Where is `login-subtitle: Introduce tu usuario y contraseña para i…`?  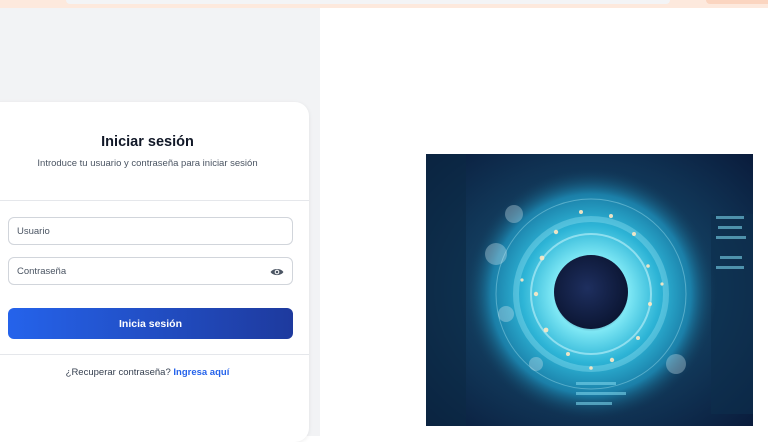
login-subtitle: Introduce tu usuario y contraseña para i… is located at coordinates (147, 163).